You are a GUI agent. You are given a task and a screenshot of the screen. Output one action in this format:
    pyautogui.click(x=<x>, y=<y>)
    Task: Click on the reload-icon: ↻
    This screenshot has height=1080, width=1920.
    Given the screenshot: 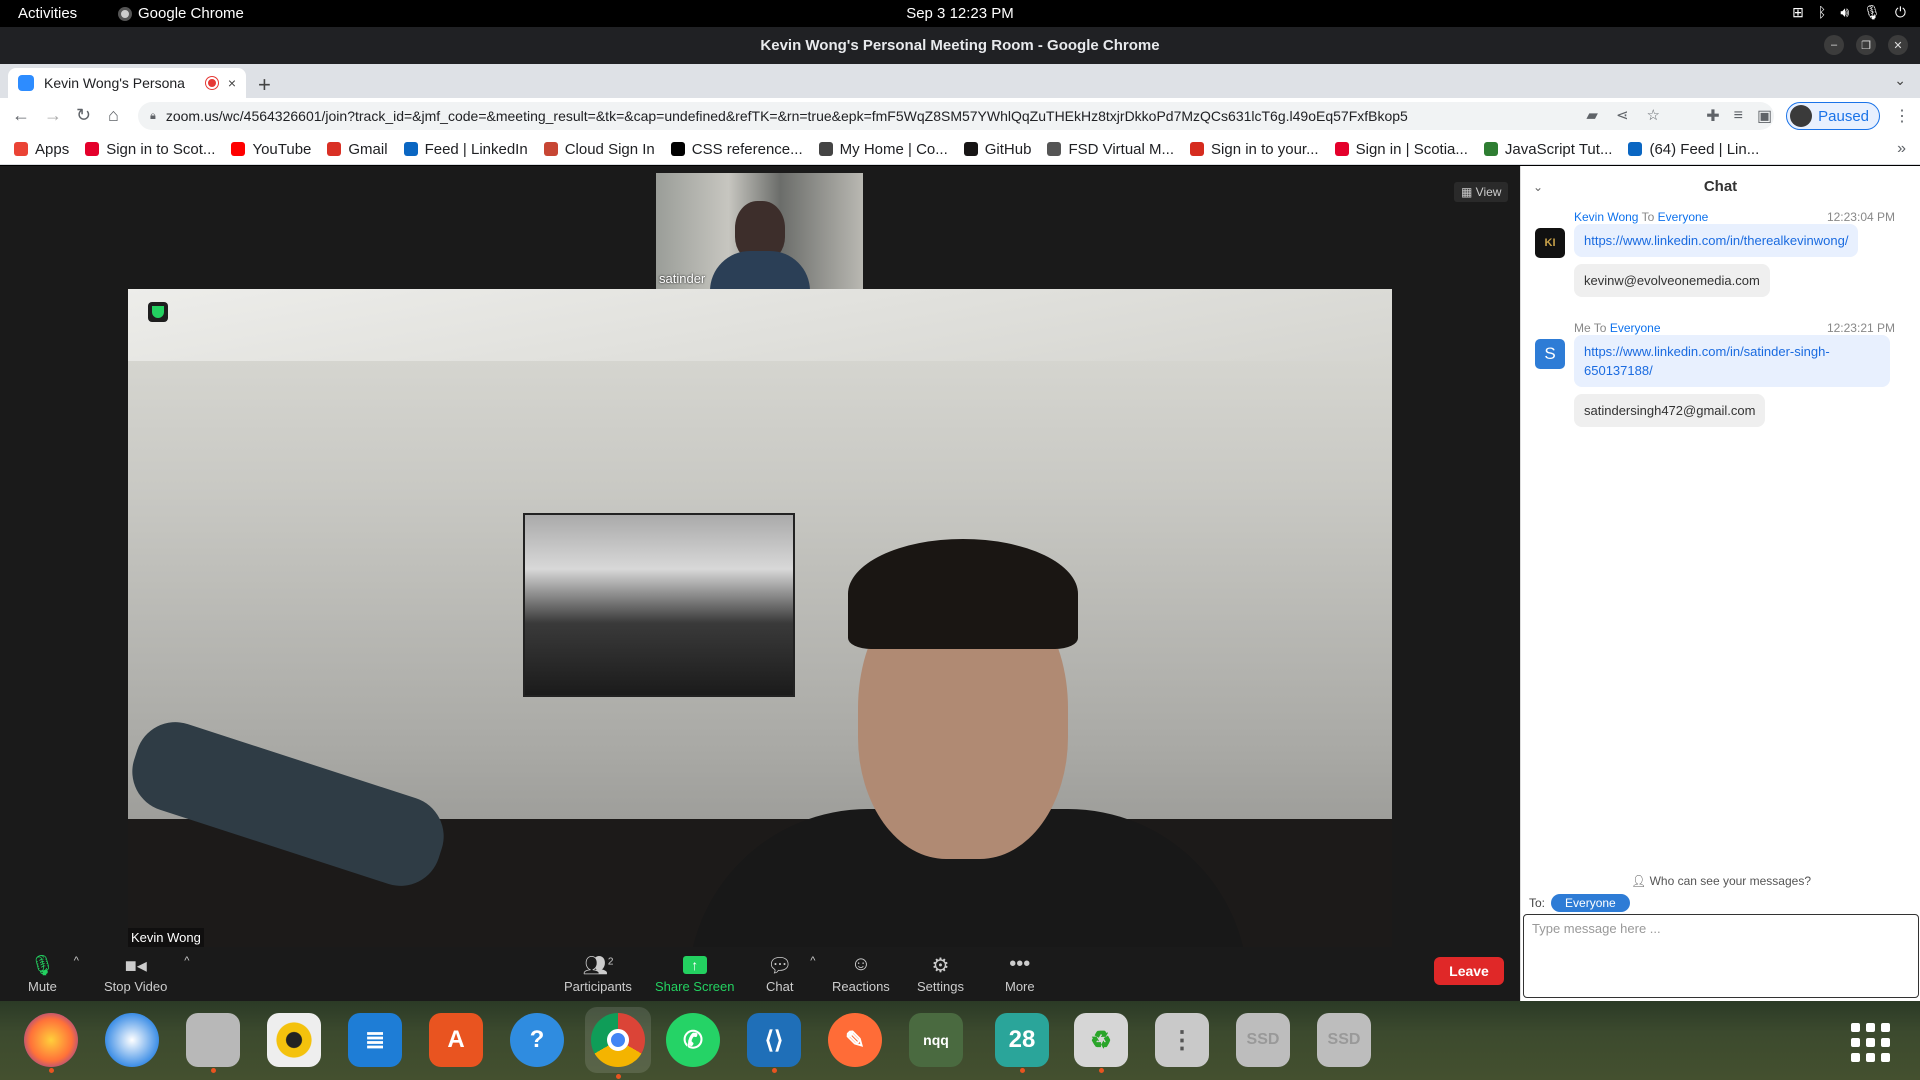 What is the action you would take?
    pyautogui.click(x=83, y=115)
    